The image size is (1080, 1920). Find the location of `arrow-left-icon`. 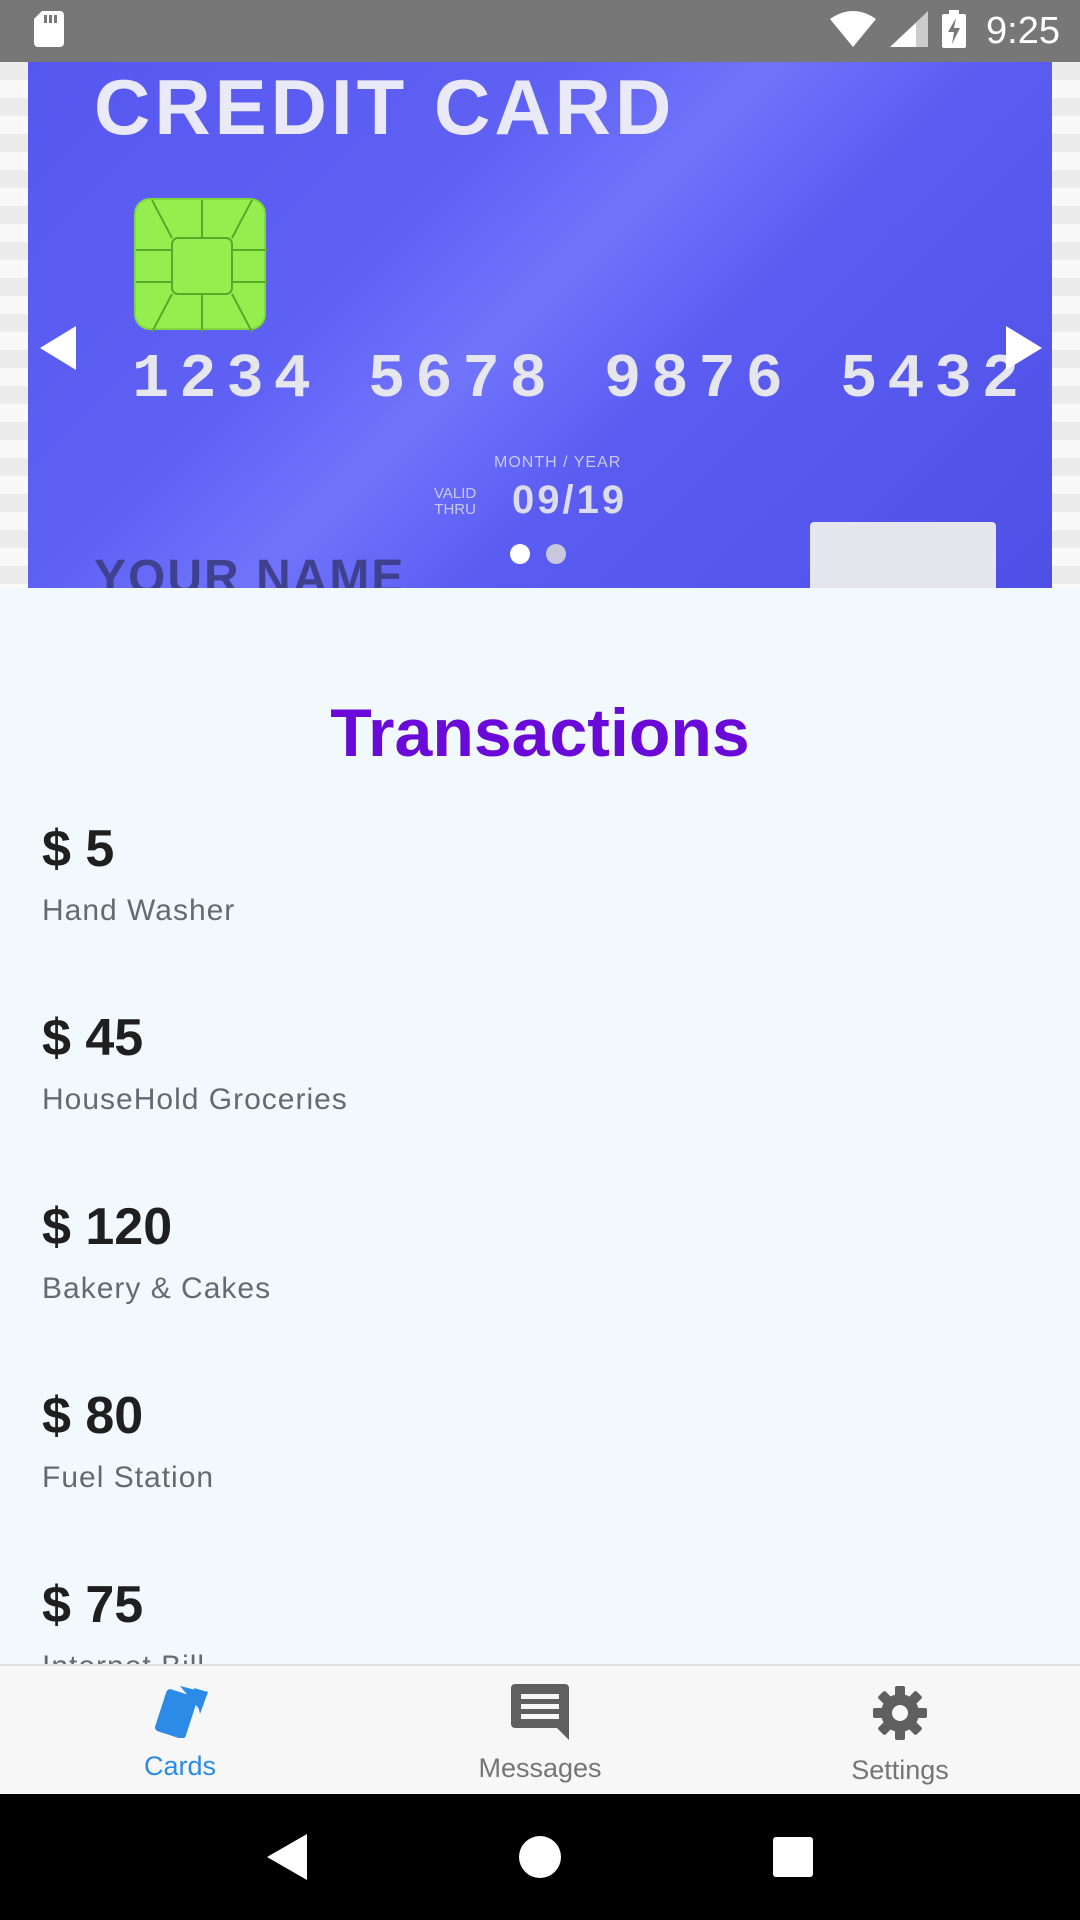

arrow-left-icon is located at coordinates (58, 348).